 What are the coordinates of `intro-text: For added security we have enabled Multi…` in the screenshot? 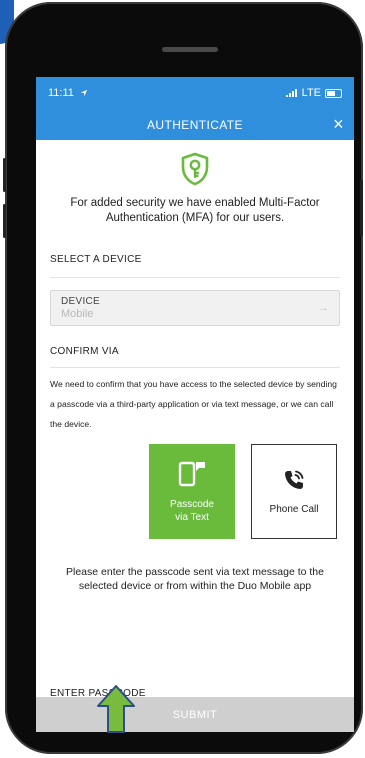 It's located at (195, 210).